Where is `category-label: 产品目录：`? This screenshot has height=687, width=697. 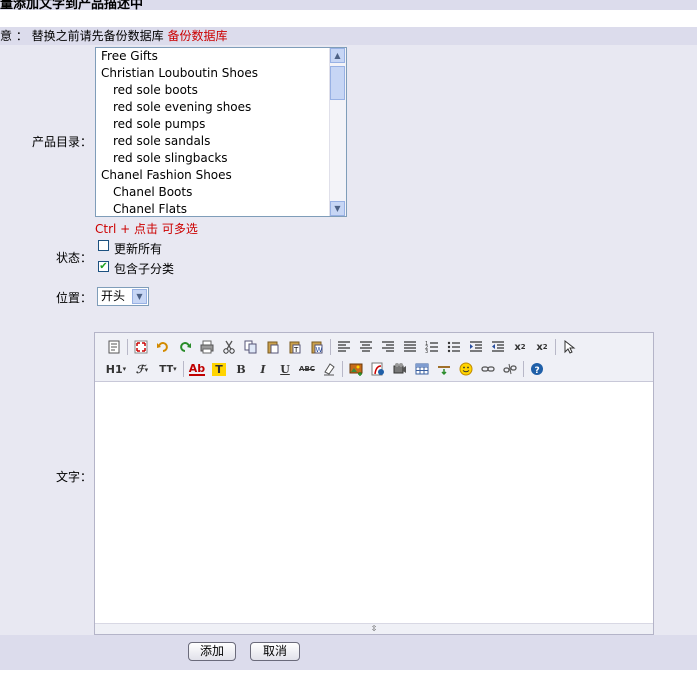
category-label: 产品目录： is located at coordinates (61, 142).